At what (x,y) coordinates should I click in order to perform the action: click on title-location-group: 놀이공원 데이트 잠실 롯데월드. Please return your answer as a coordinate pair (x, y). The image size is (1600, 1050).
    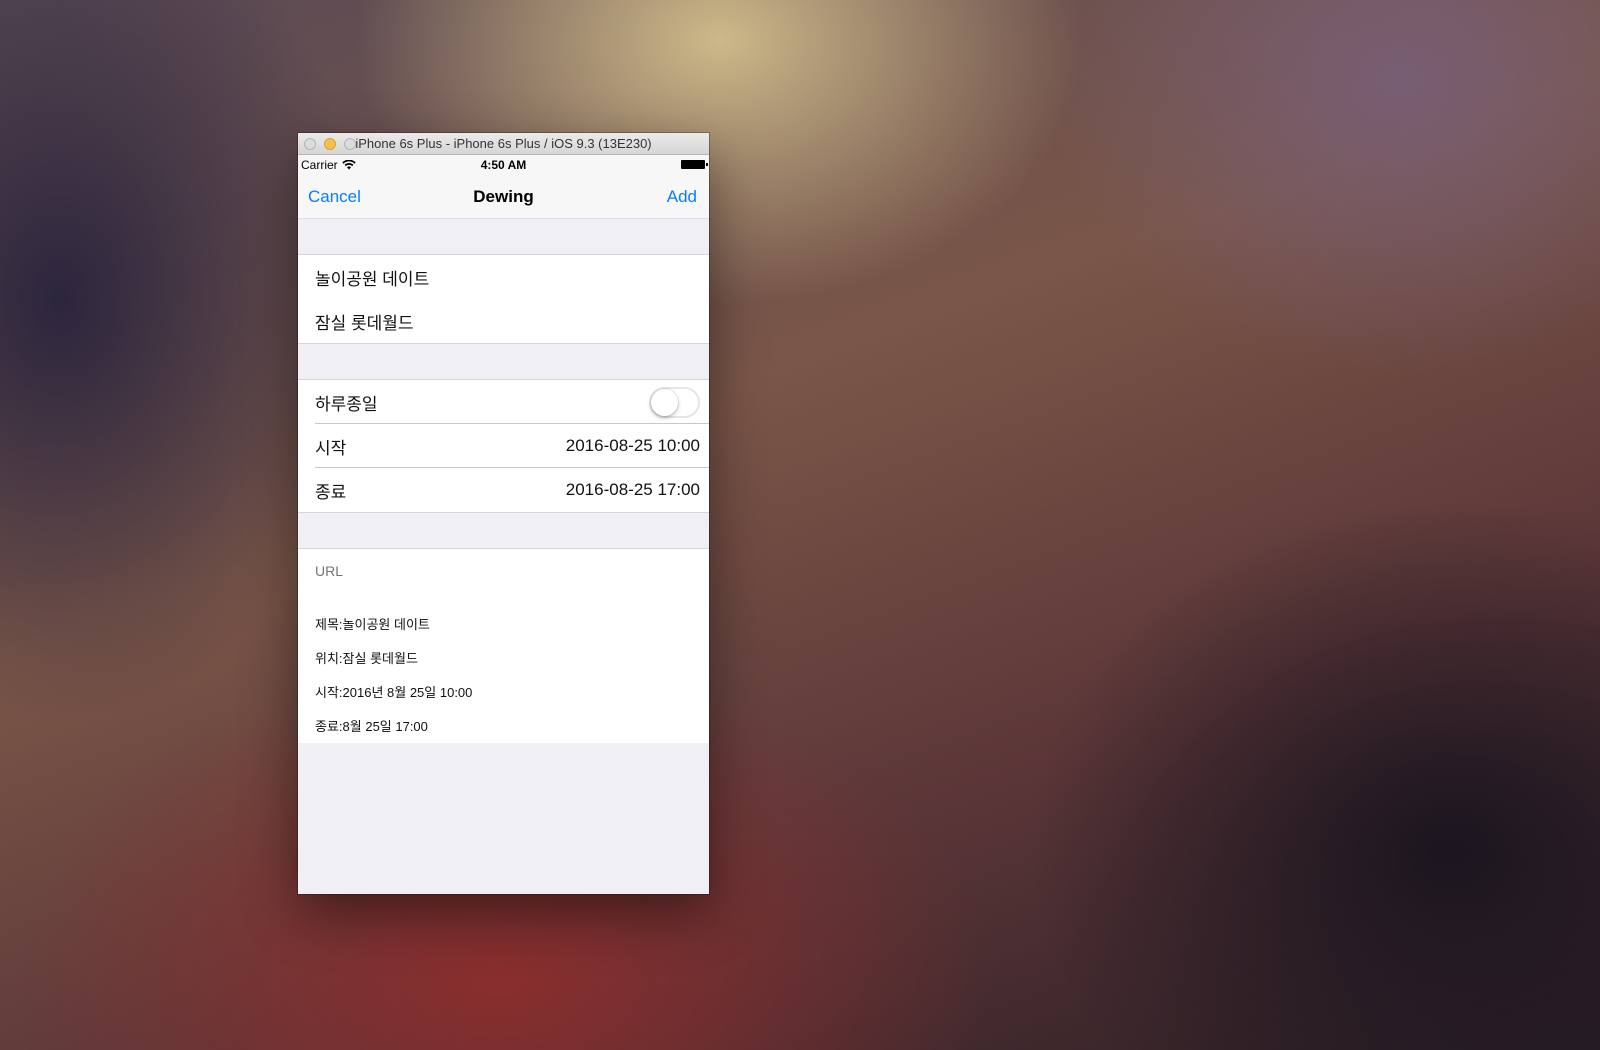
    Looking at the image, I should click on (503, 299).